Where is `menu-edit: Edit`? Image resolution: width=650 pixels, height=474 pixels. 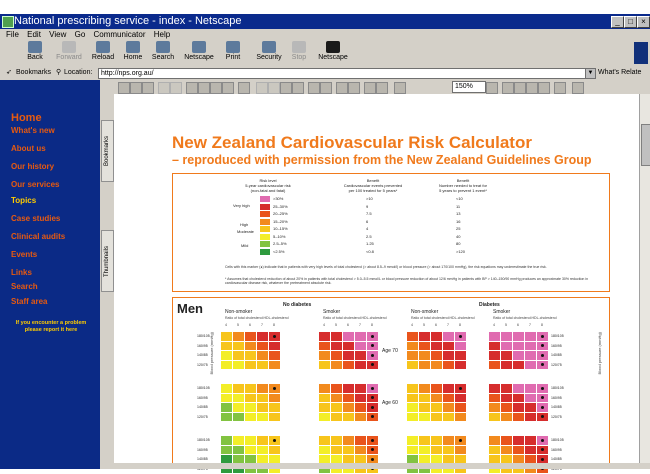 menu-edit: Edit is located at coordinates (34, 34).